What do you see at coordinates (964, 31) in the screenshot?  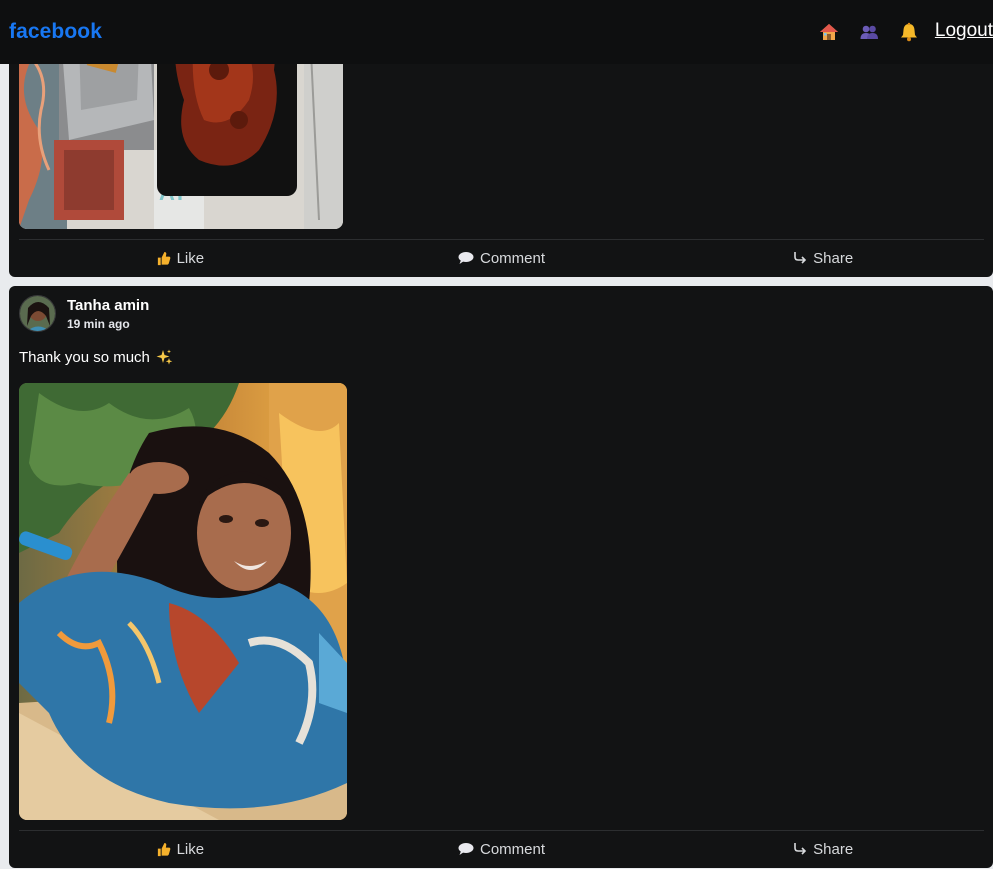 I see `logout-link: Logout` at bounding box center [964, 31].